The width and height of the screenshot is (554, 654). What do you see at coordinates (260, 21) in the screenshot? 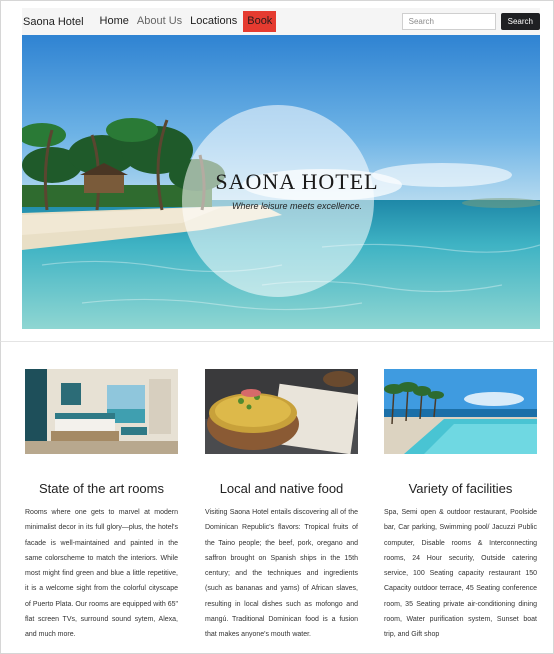
I see `nav-book-button: Book` at bounding box center [260, 21].